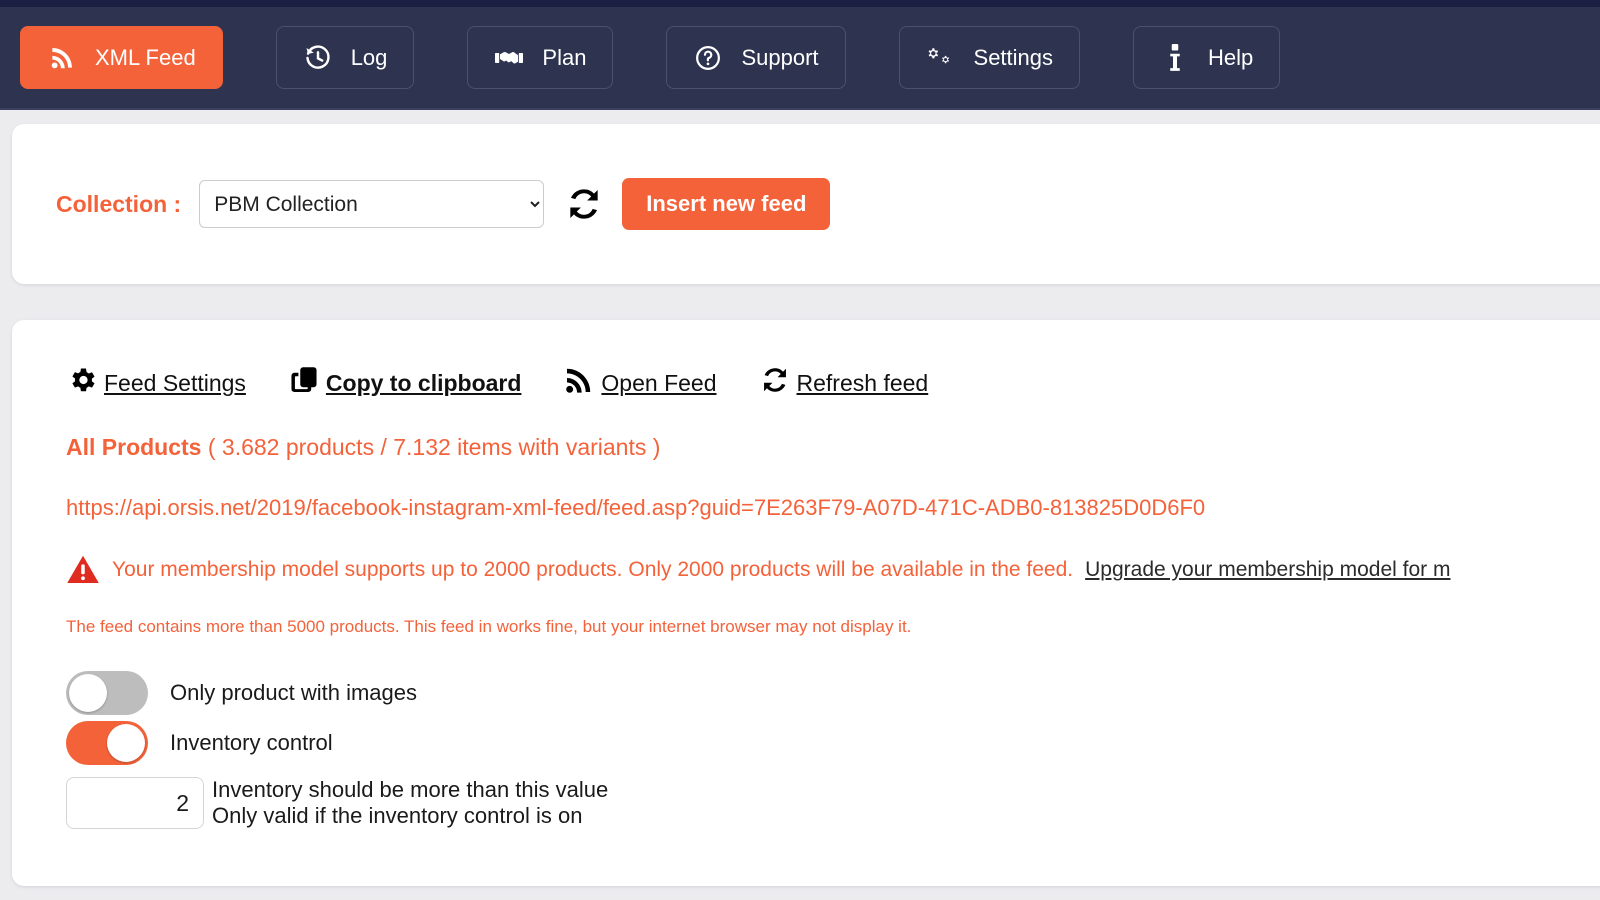  I want to click on gears-icon, so click(941, 58).